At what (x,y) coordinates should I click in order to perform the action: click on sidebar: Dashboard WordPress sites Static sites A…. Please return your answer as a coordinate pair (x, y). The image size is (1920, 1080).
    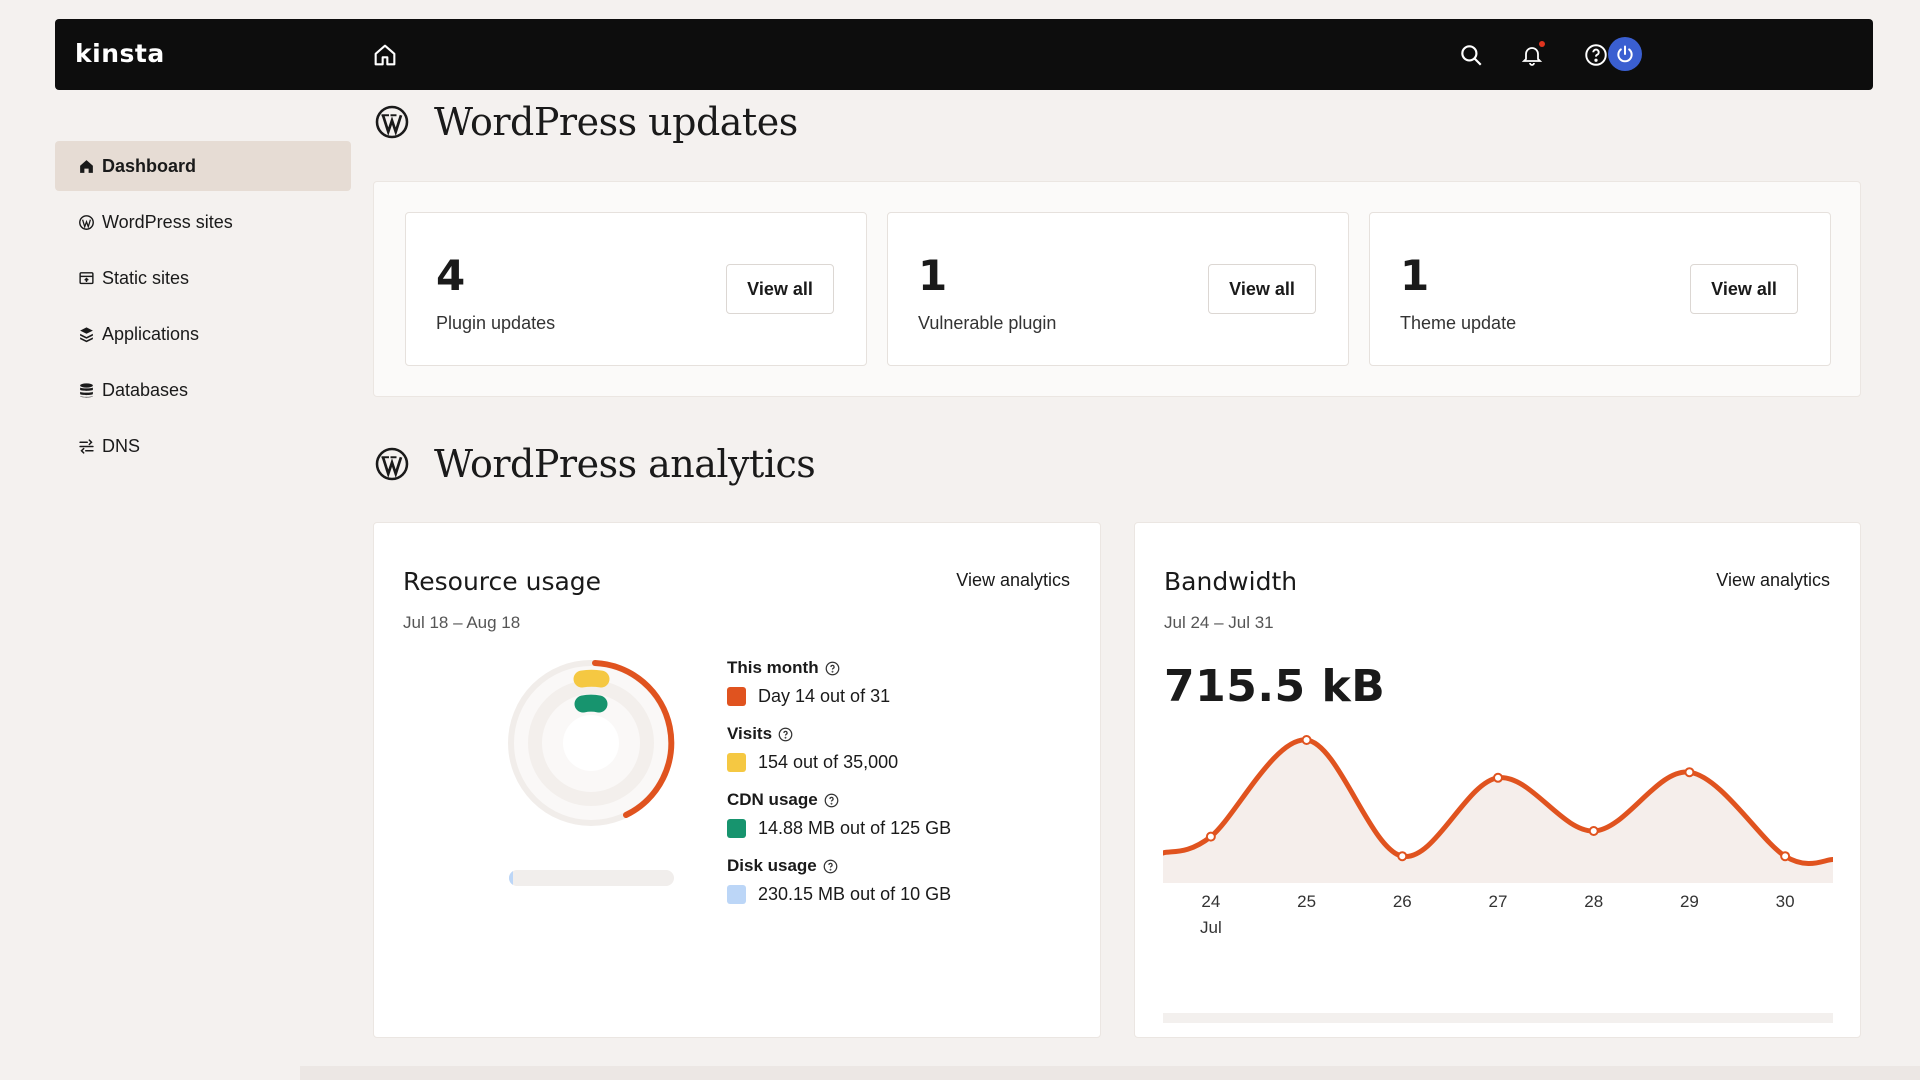
    Looking at the image, I should click on (203, 309).